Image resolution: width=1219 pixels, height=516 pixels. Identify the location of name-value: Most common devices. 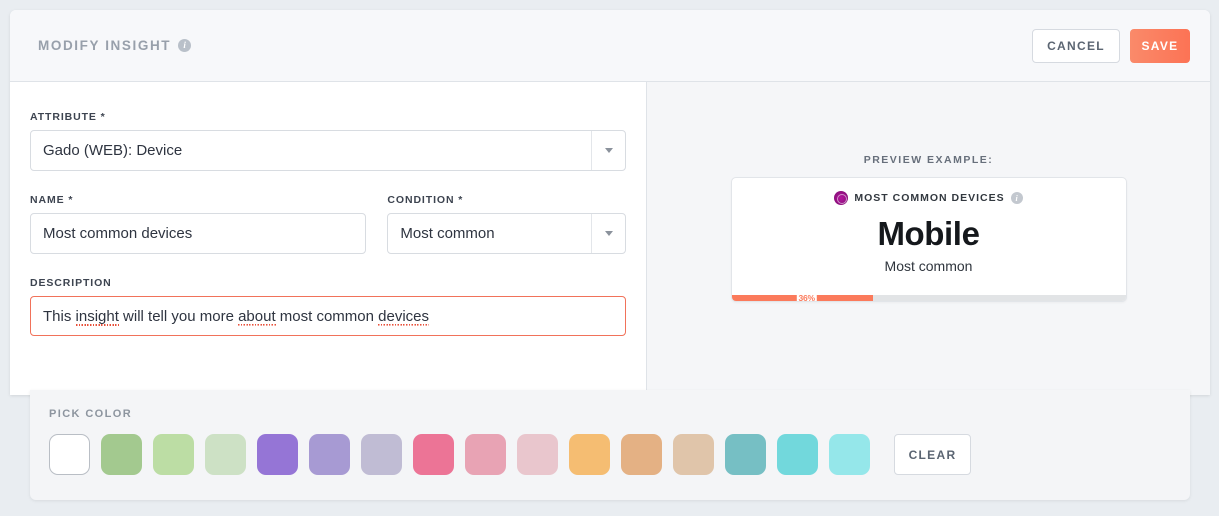
(118, 233).